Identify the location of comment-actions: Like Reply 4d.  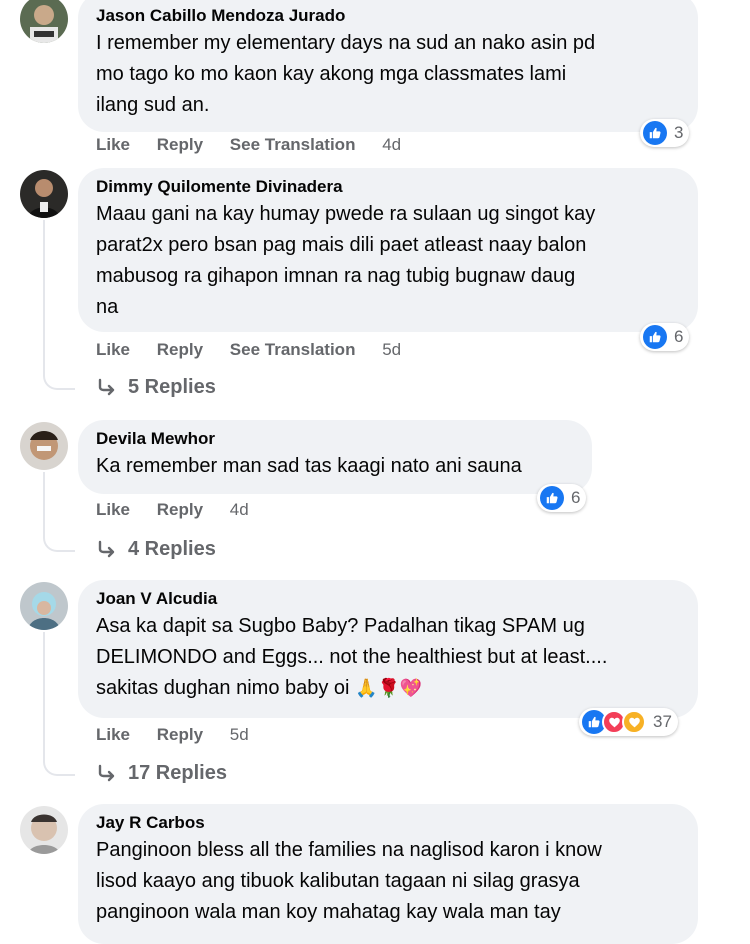
(183, 510).